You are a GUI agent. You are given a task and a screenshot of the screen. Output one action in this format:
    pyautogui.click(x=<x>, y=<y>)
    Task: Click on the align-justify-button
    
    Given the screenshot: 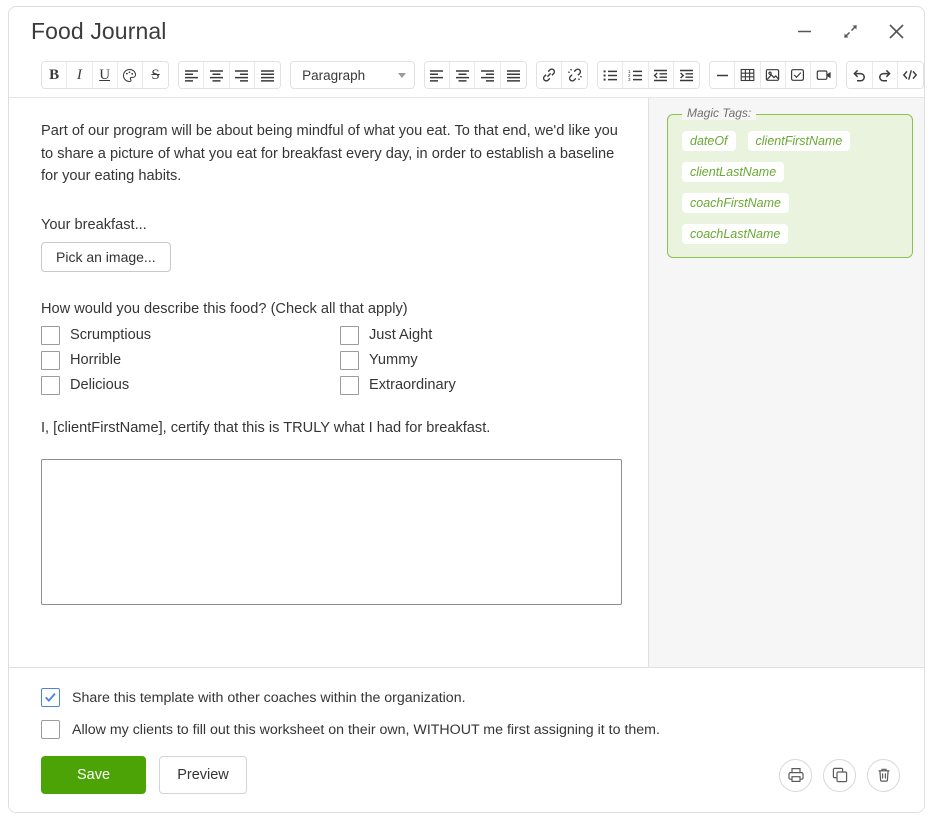 What is the action you would take?
    pyautogui.click(x=267, y=75)
    